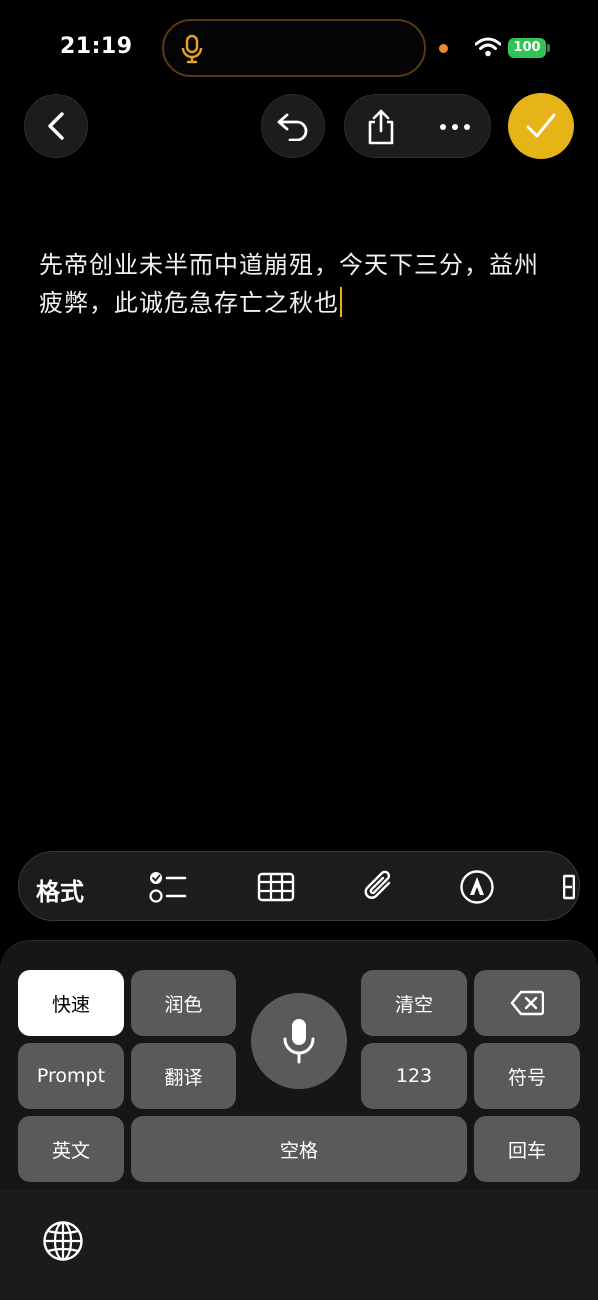  I want to click on privacy-indicator-dot, so click(443, 48).